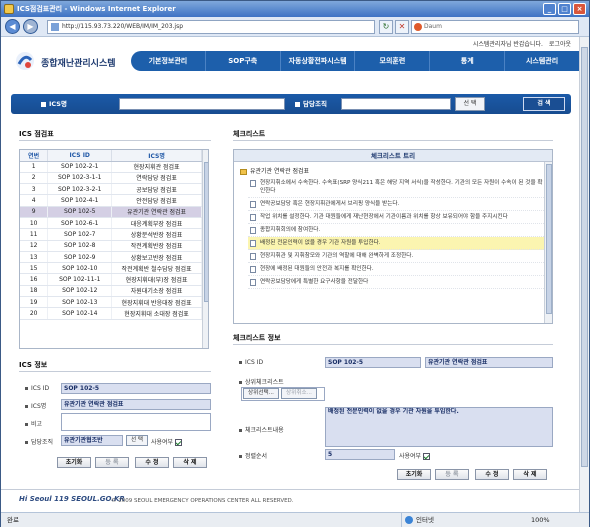 This screenshot has width=590, height=527. Describe the element at coordinates (415, 455) in the screenshot. I see `cl-use-flag: 사용여부` at that location.